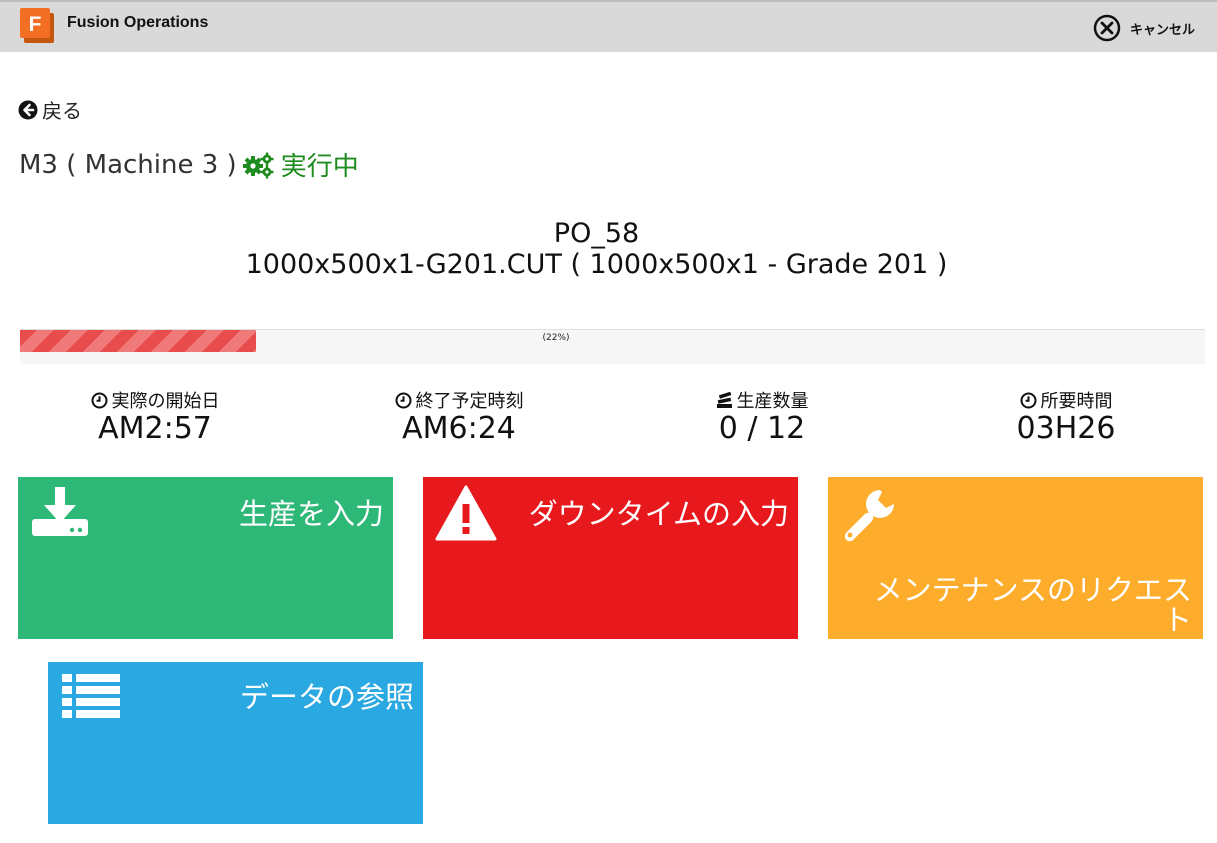  I want to click on stat-elapsed-time: 所要時間 03H26, so click(1066, 416).